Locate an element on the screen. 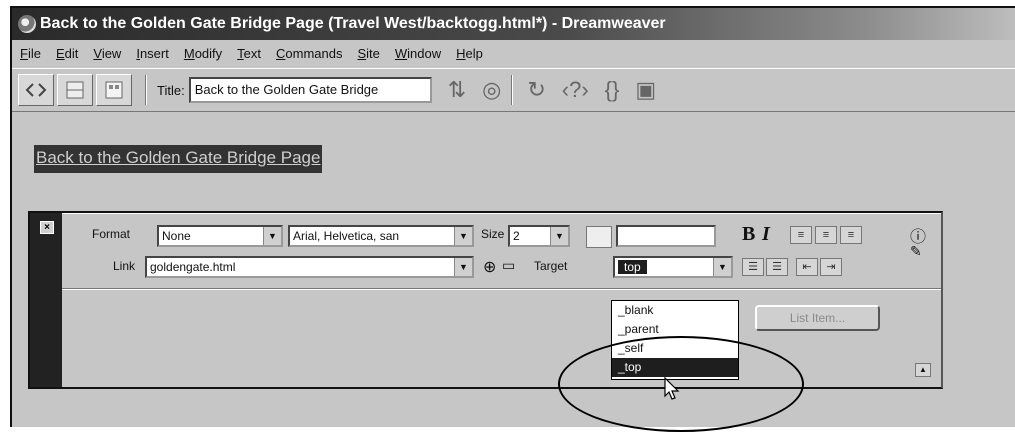  refresh-icon: ↻ is located at coordinates (536, 90).